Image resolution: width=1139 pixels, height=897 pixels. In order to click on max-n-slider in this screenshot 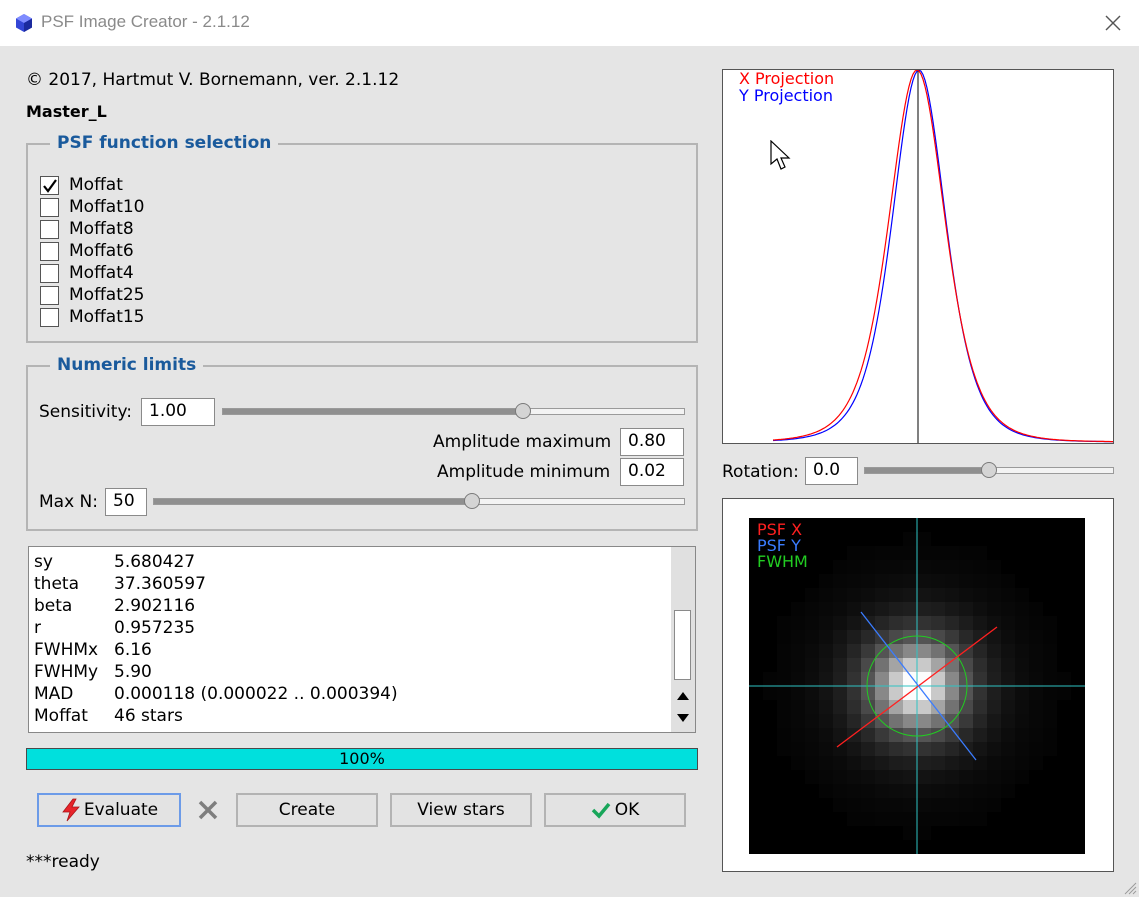, I will do `click(419, 501)`.